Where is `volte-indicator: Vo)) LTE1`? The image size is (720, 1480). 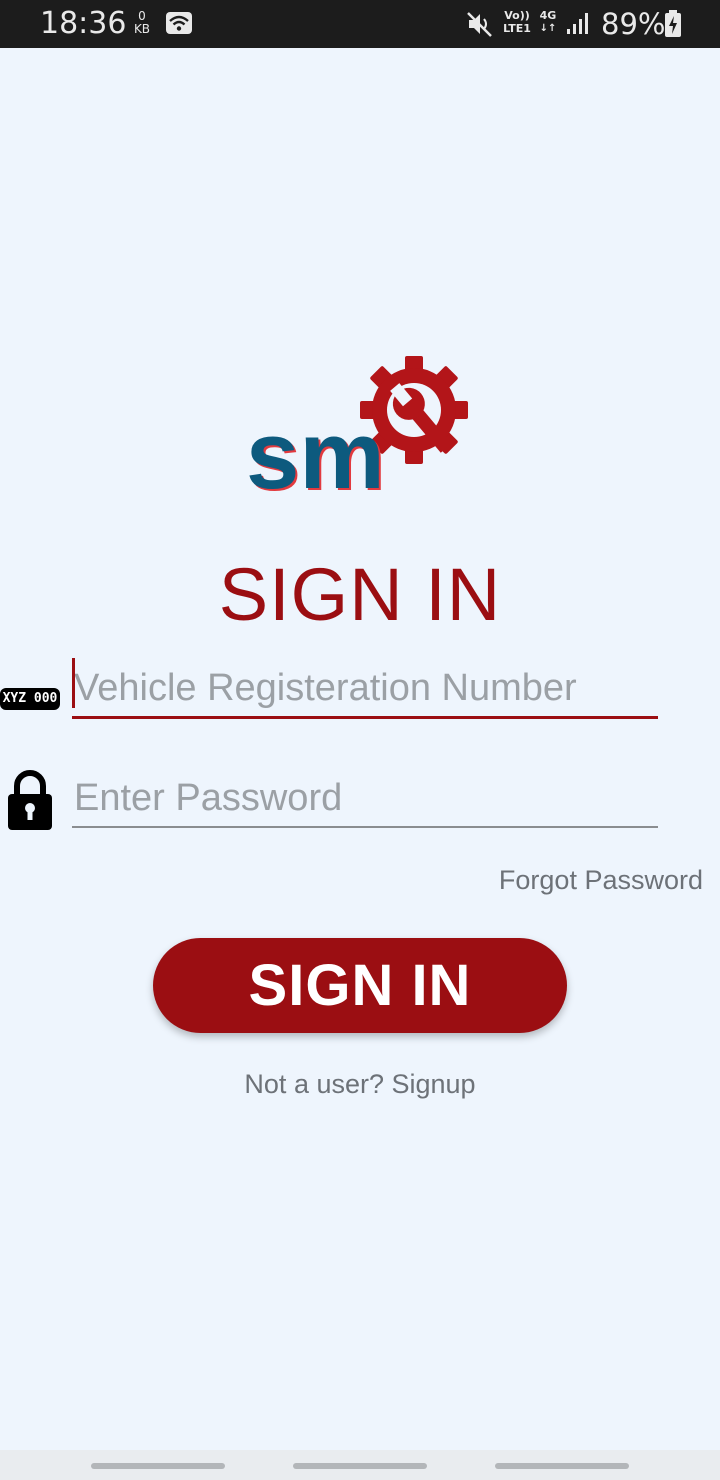 volte-indicator: Vo)) LTE1 is located at coordinates (517, 22).